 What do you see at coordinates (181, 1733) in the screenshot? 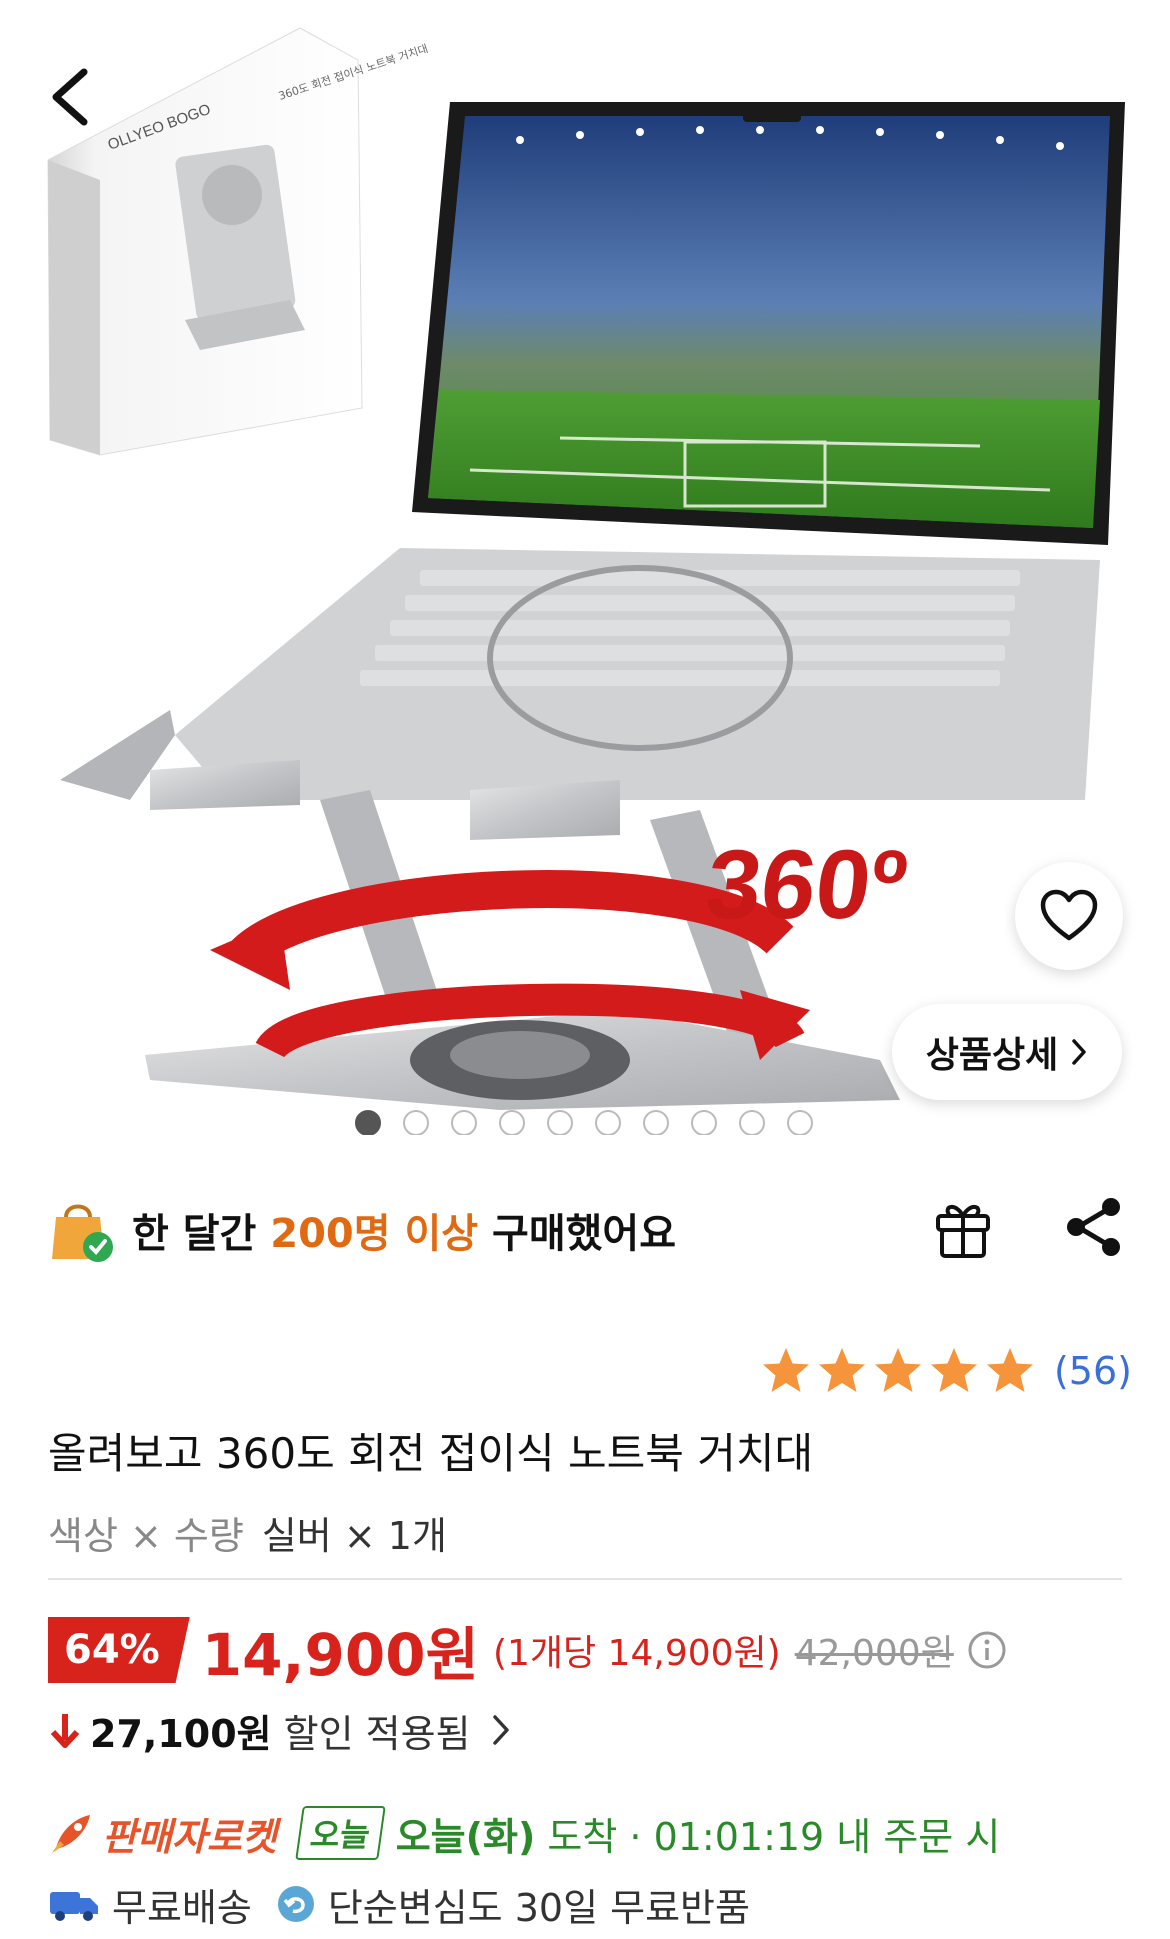
I see `discount-amount: 27,100원` at bounding box center [181, 1733].